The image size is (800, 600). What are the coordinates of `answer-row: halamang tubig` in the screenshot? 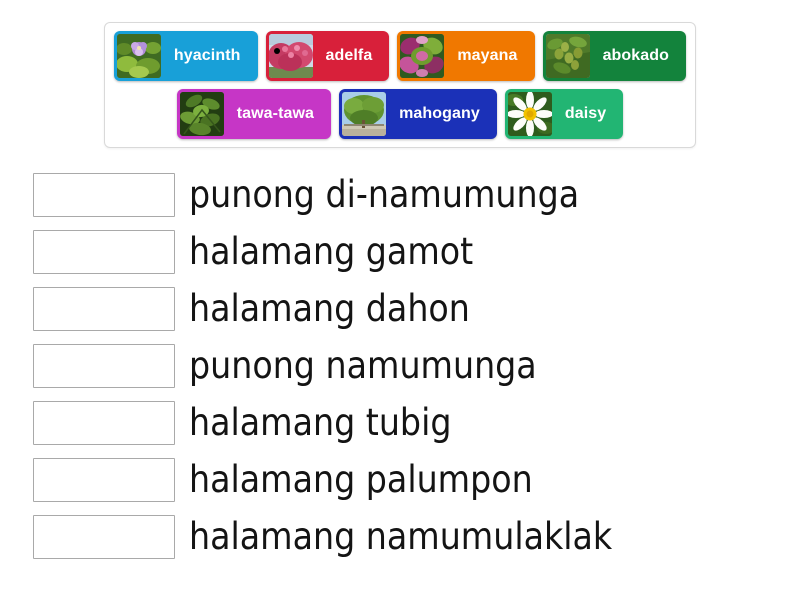 It's located at (403, 422).